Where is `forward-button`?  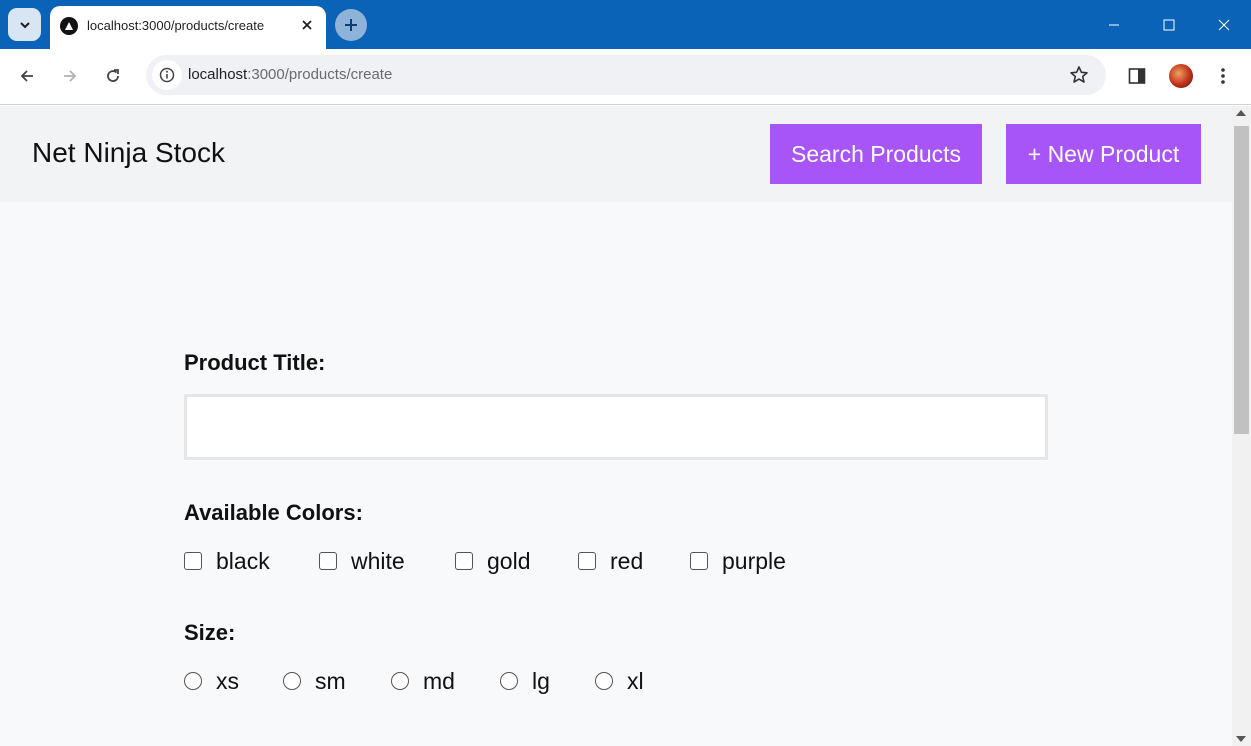
forward-button is located at coordinates (70, 76).